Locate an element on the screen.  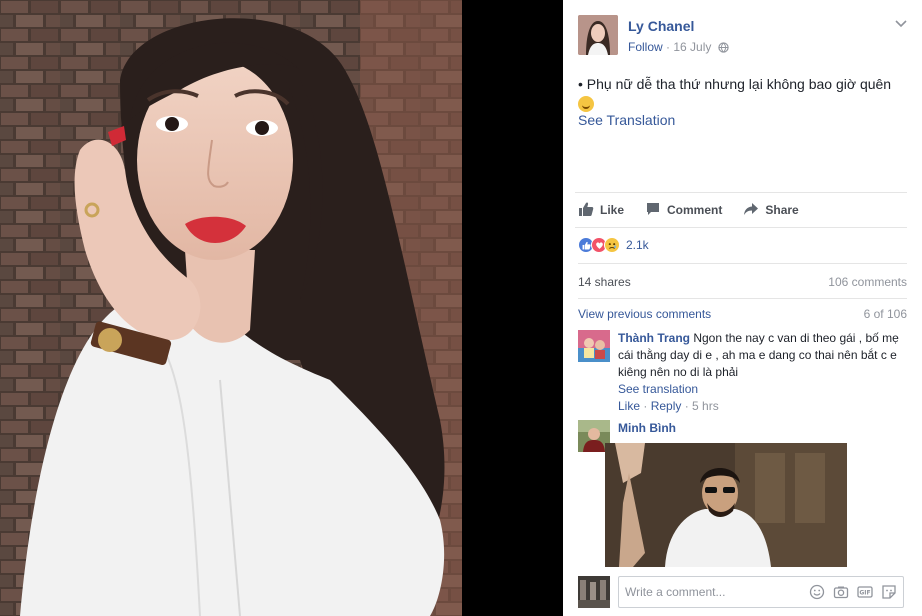
comment-label: Comment is located at coordinates (695, 210).